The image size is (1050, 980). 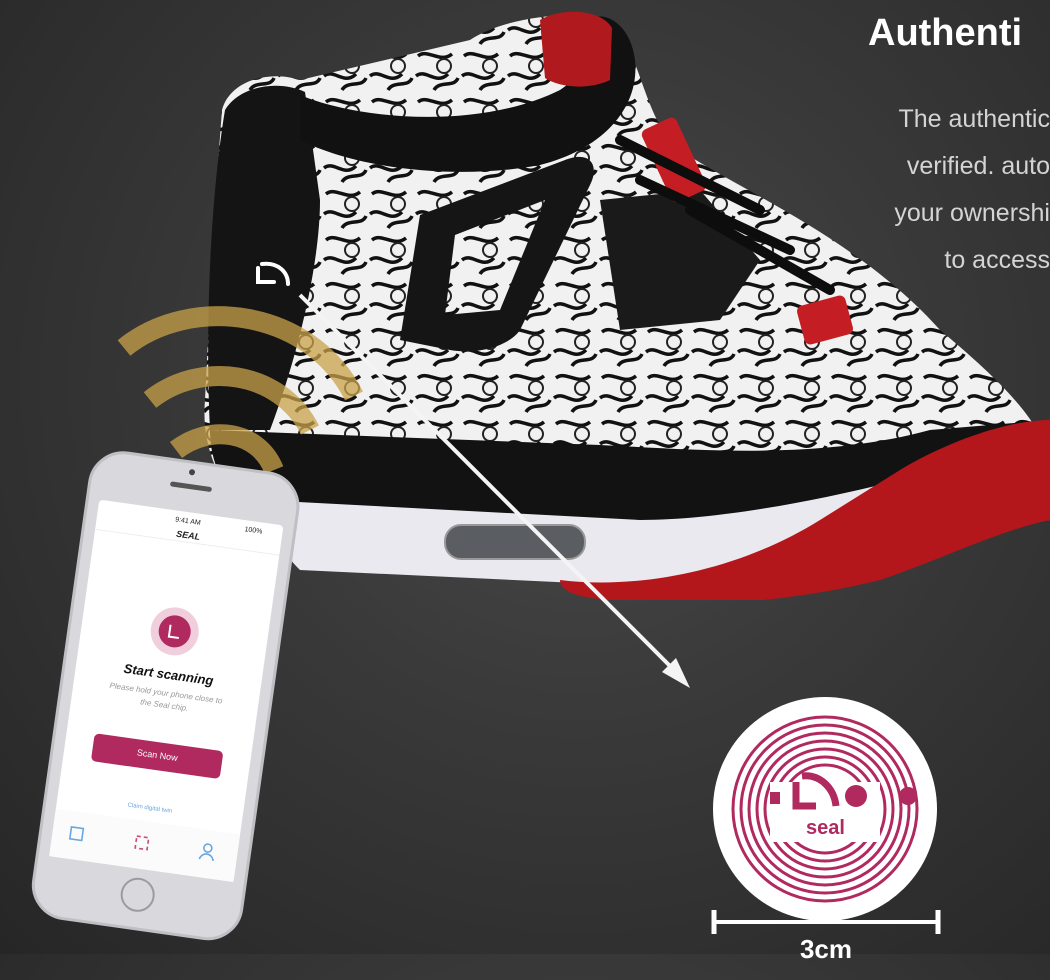 I want to click on ruler-label: 3cm, so click(x=826, y=949).